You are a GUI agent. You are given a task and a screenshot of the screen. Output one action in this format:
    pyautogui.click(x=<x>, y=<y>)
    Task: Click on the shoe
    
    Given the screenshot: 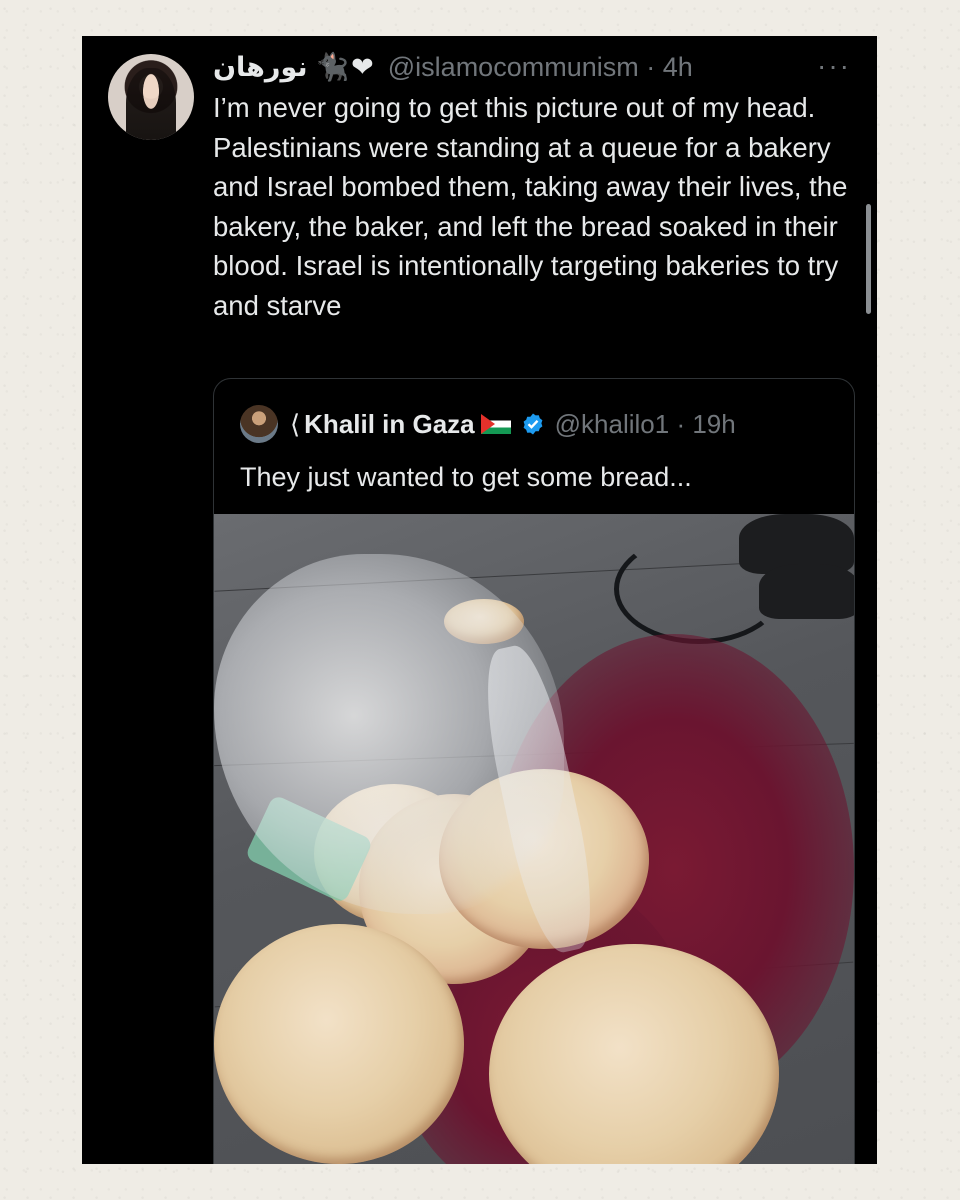 What is the action you would take?
    pyautogui.click(x=806, y=591)
    